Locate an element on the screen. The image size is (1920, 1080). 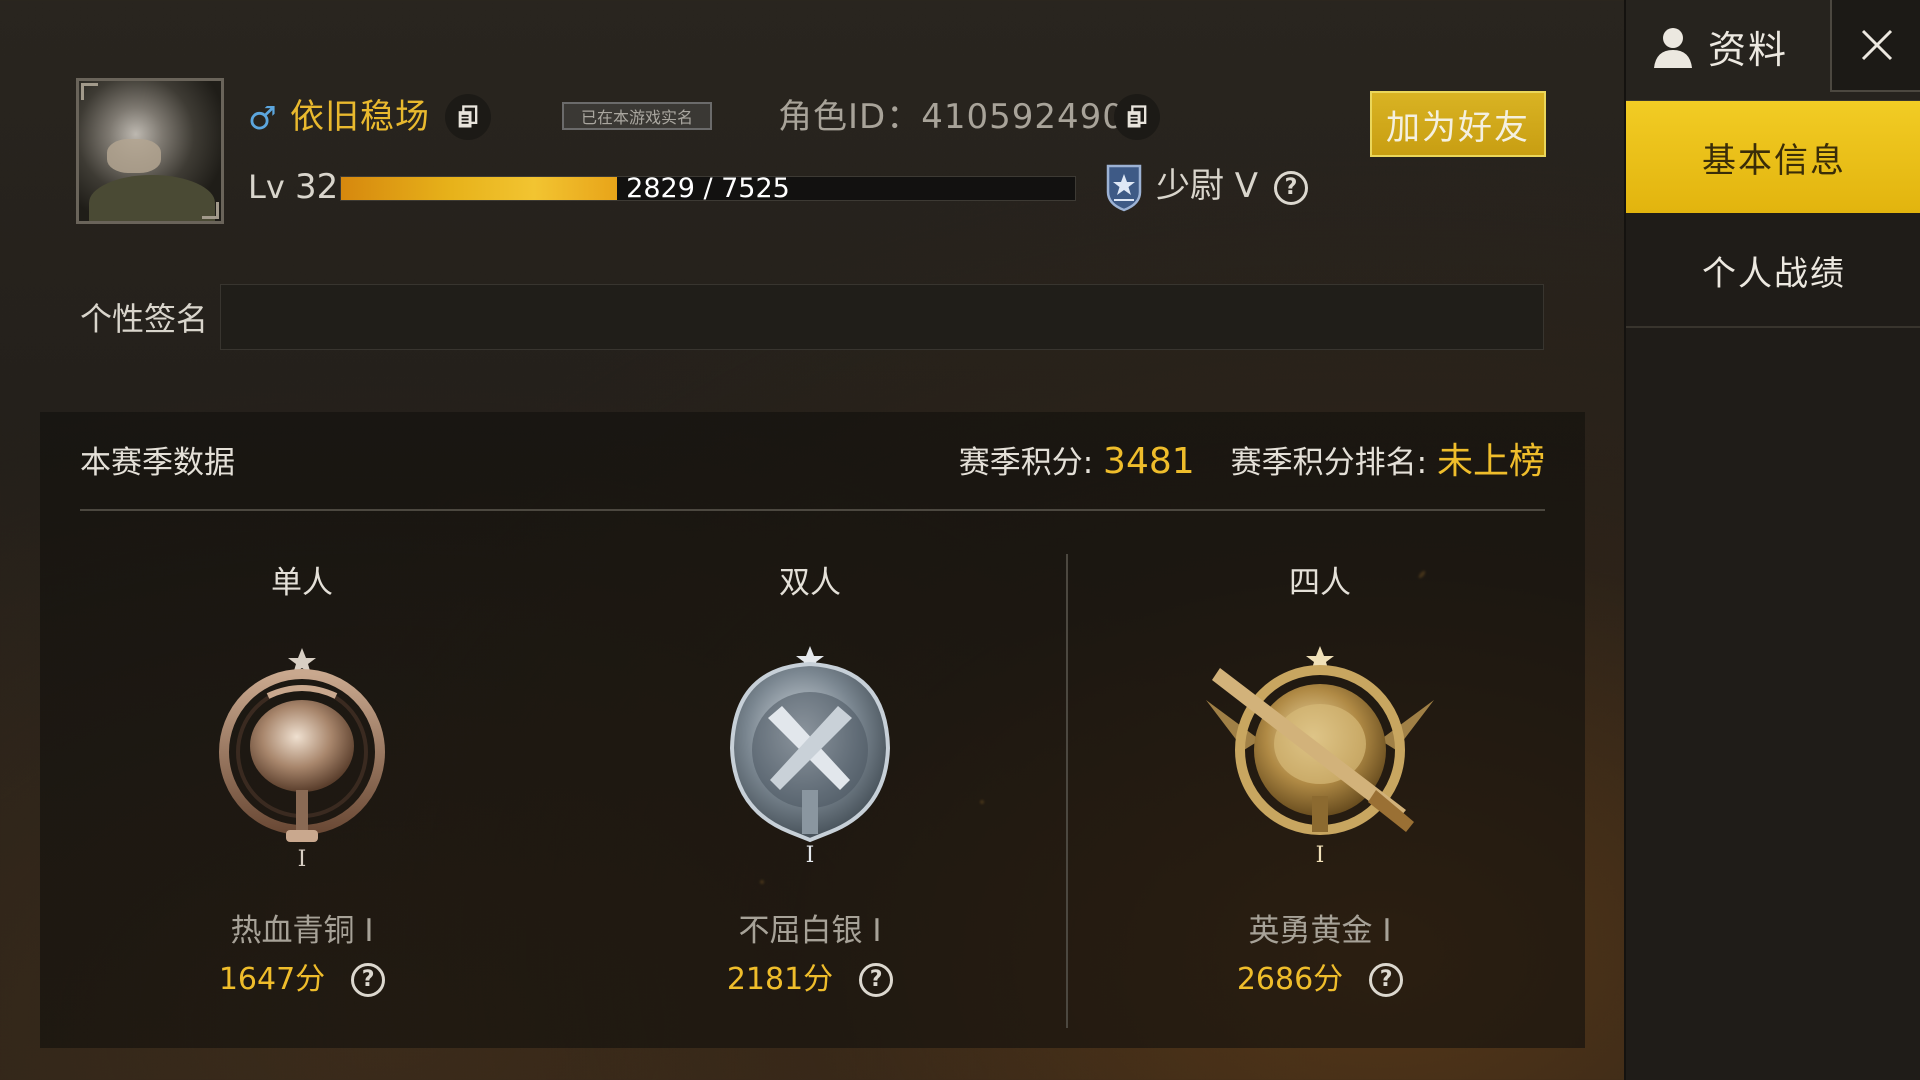
mode-score: 2686分 is located at coordinates (1290, 979).